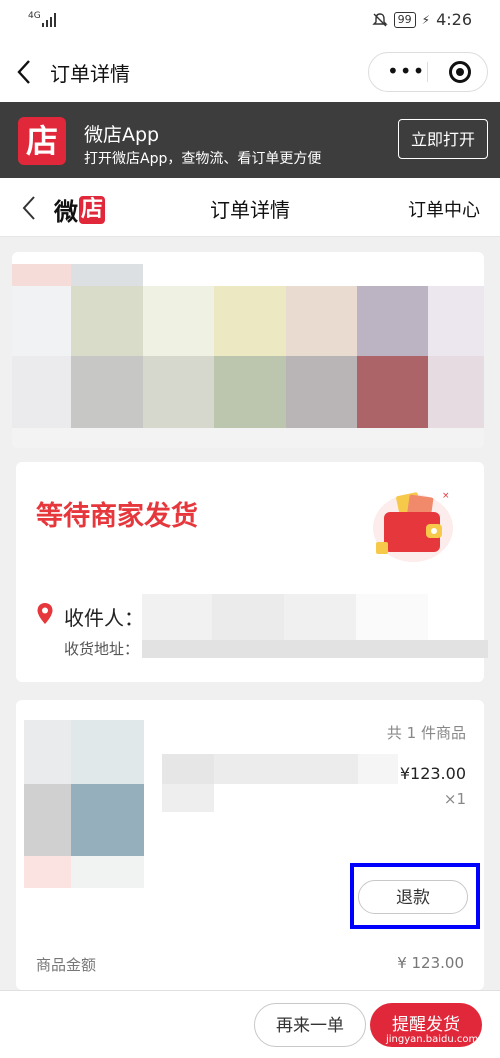  Describe the element at coordinates (454, 19) in the screenshot. I see `clock: 4:26` at that location.